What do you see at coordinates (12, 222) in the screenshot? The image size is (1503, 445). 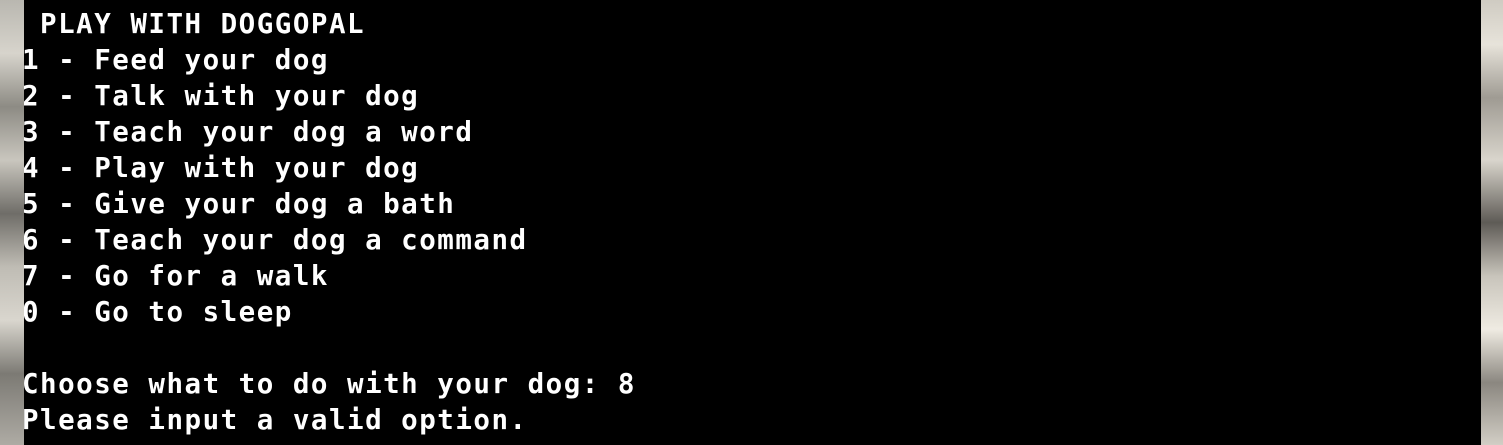 I see `background-photo-left` at bounding box center [12, 222].